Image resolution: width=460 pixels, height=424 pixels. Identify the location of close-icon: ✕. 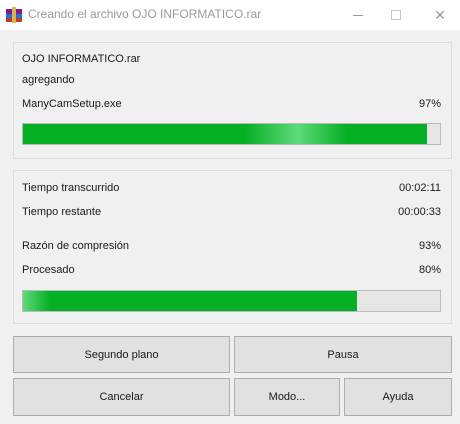
(440, 15).